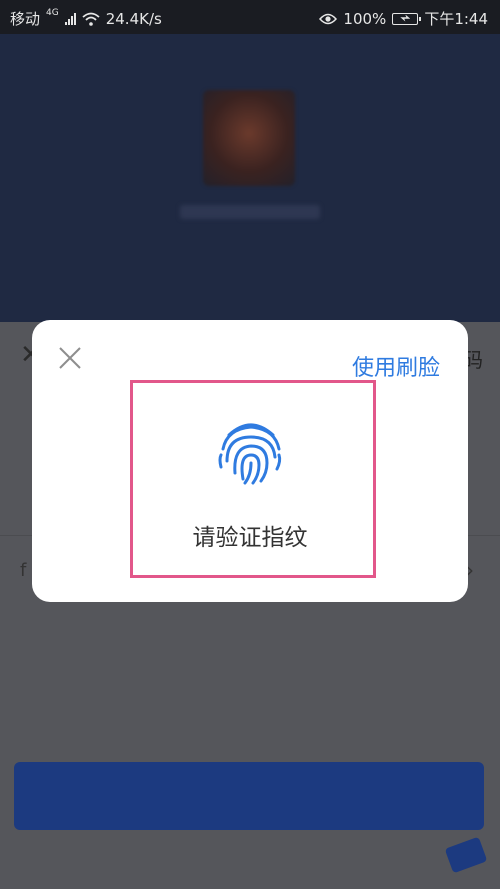  I want to click on use-face-button: 使用刷脸, so click(396, 366).